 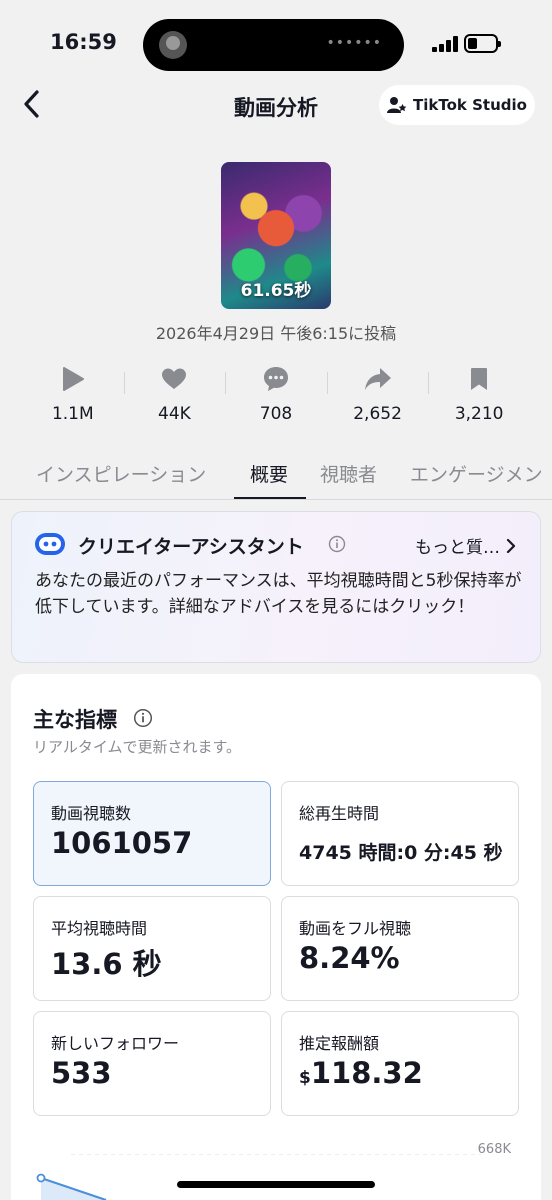 What do you see at coordinates (339, 813) in the screenshot?
I see `metric-label: 総再生時間` at bounding box center [339, 813].